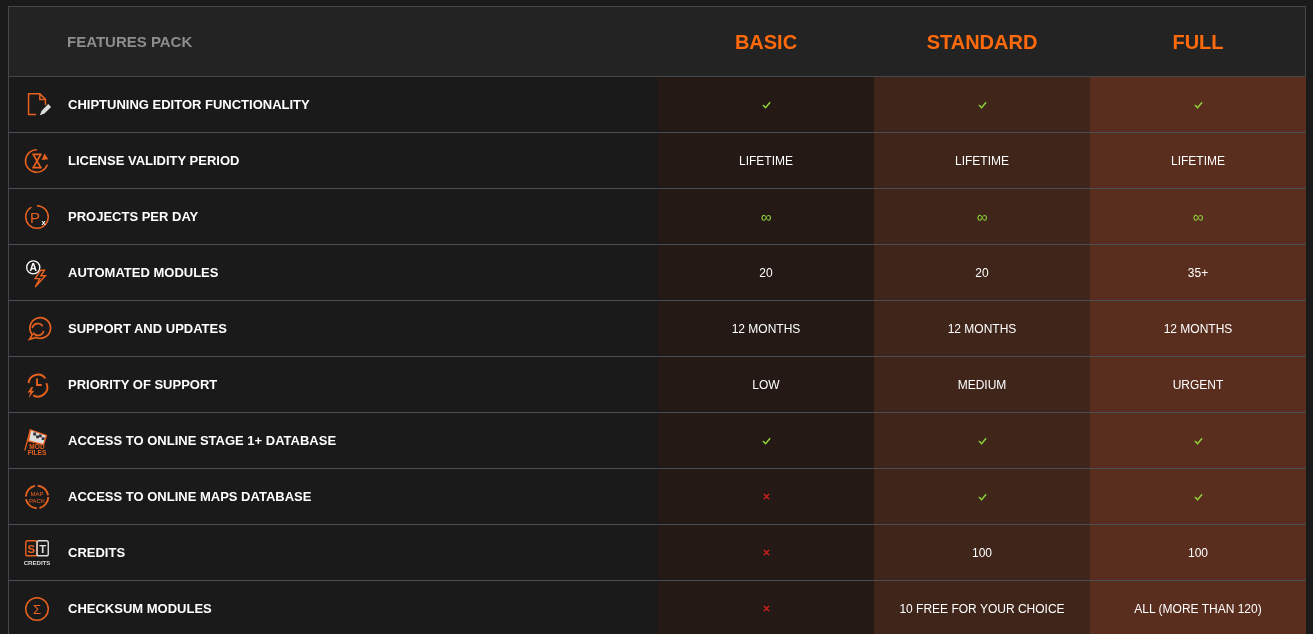  I want to click on cell-value: MEDIUM, so click(982, 384).